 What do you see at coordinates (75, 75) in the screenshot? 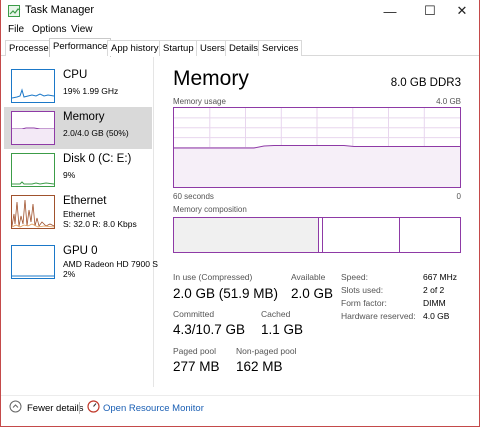
I see `sidebar-title: CPU` at bounding box center [75, 75].